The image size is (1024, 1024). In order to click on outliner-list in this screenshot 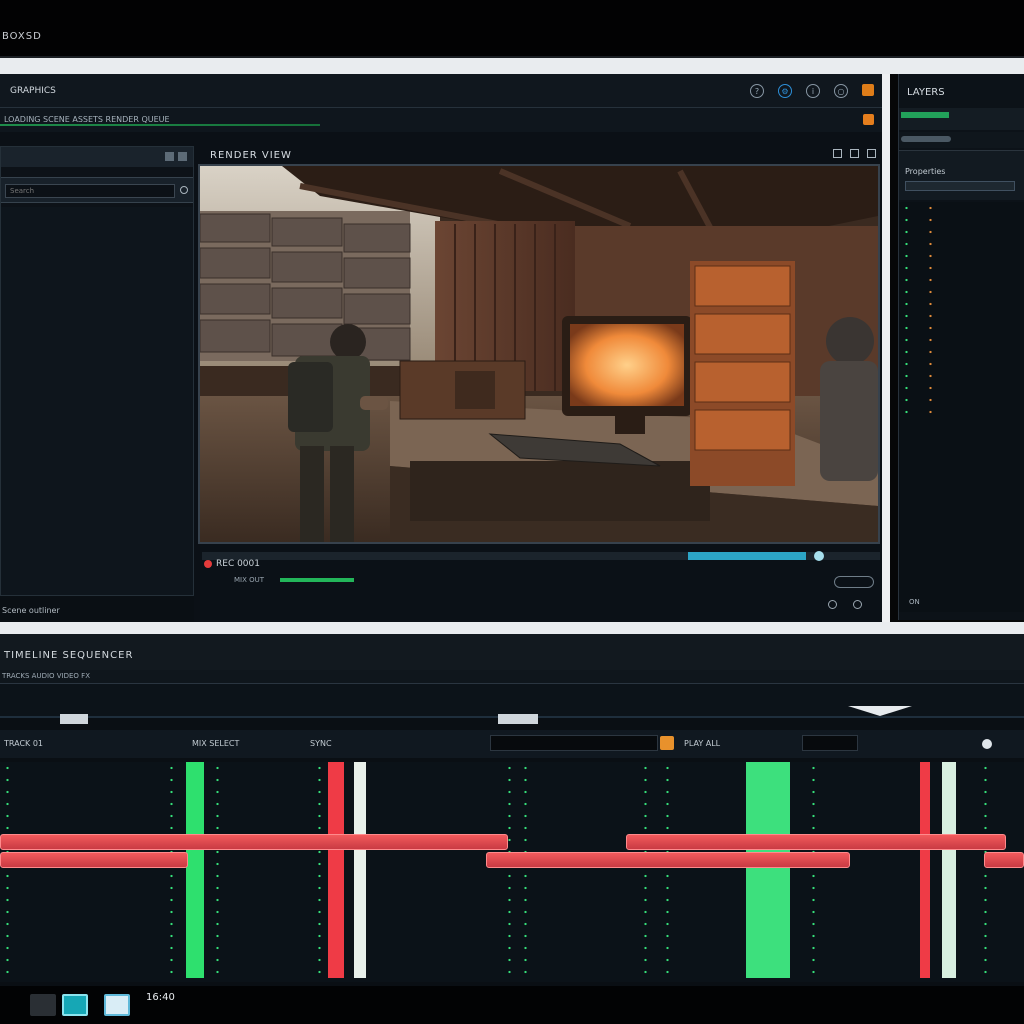, I will do `click(97, 401)`.